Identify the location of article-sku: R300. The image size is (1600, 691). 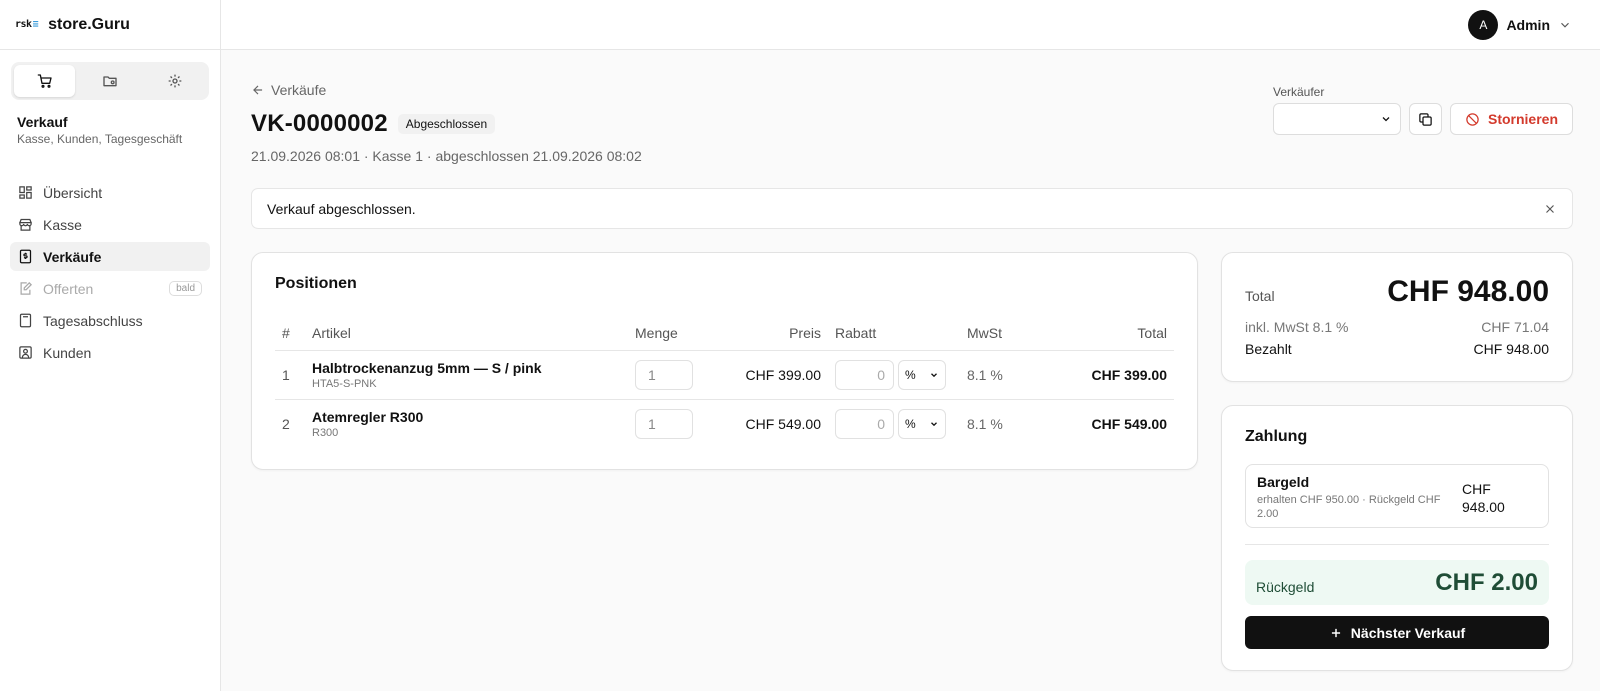
(325, 432).